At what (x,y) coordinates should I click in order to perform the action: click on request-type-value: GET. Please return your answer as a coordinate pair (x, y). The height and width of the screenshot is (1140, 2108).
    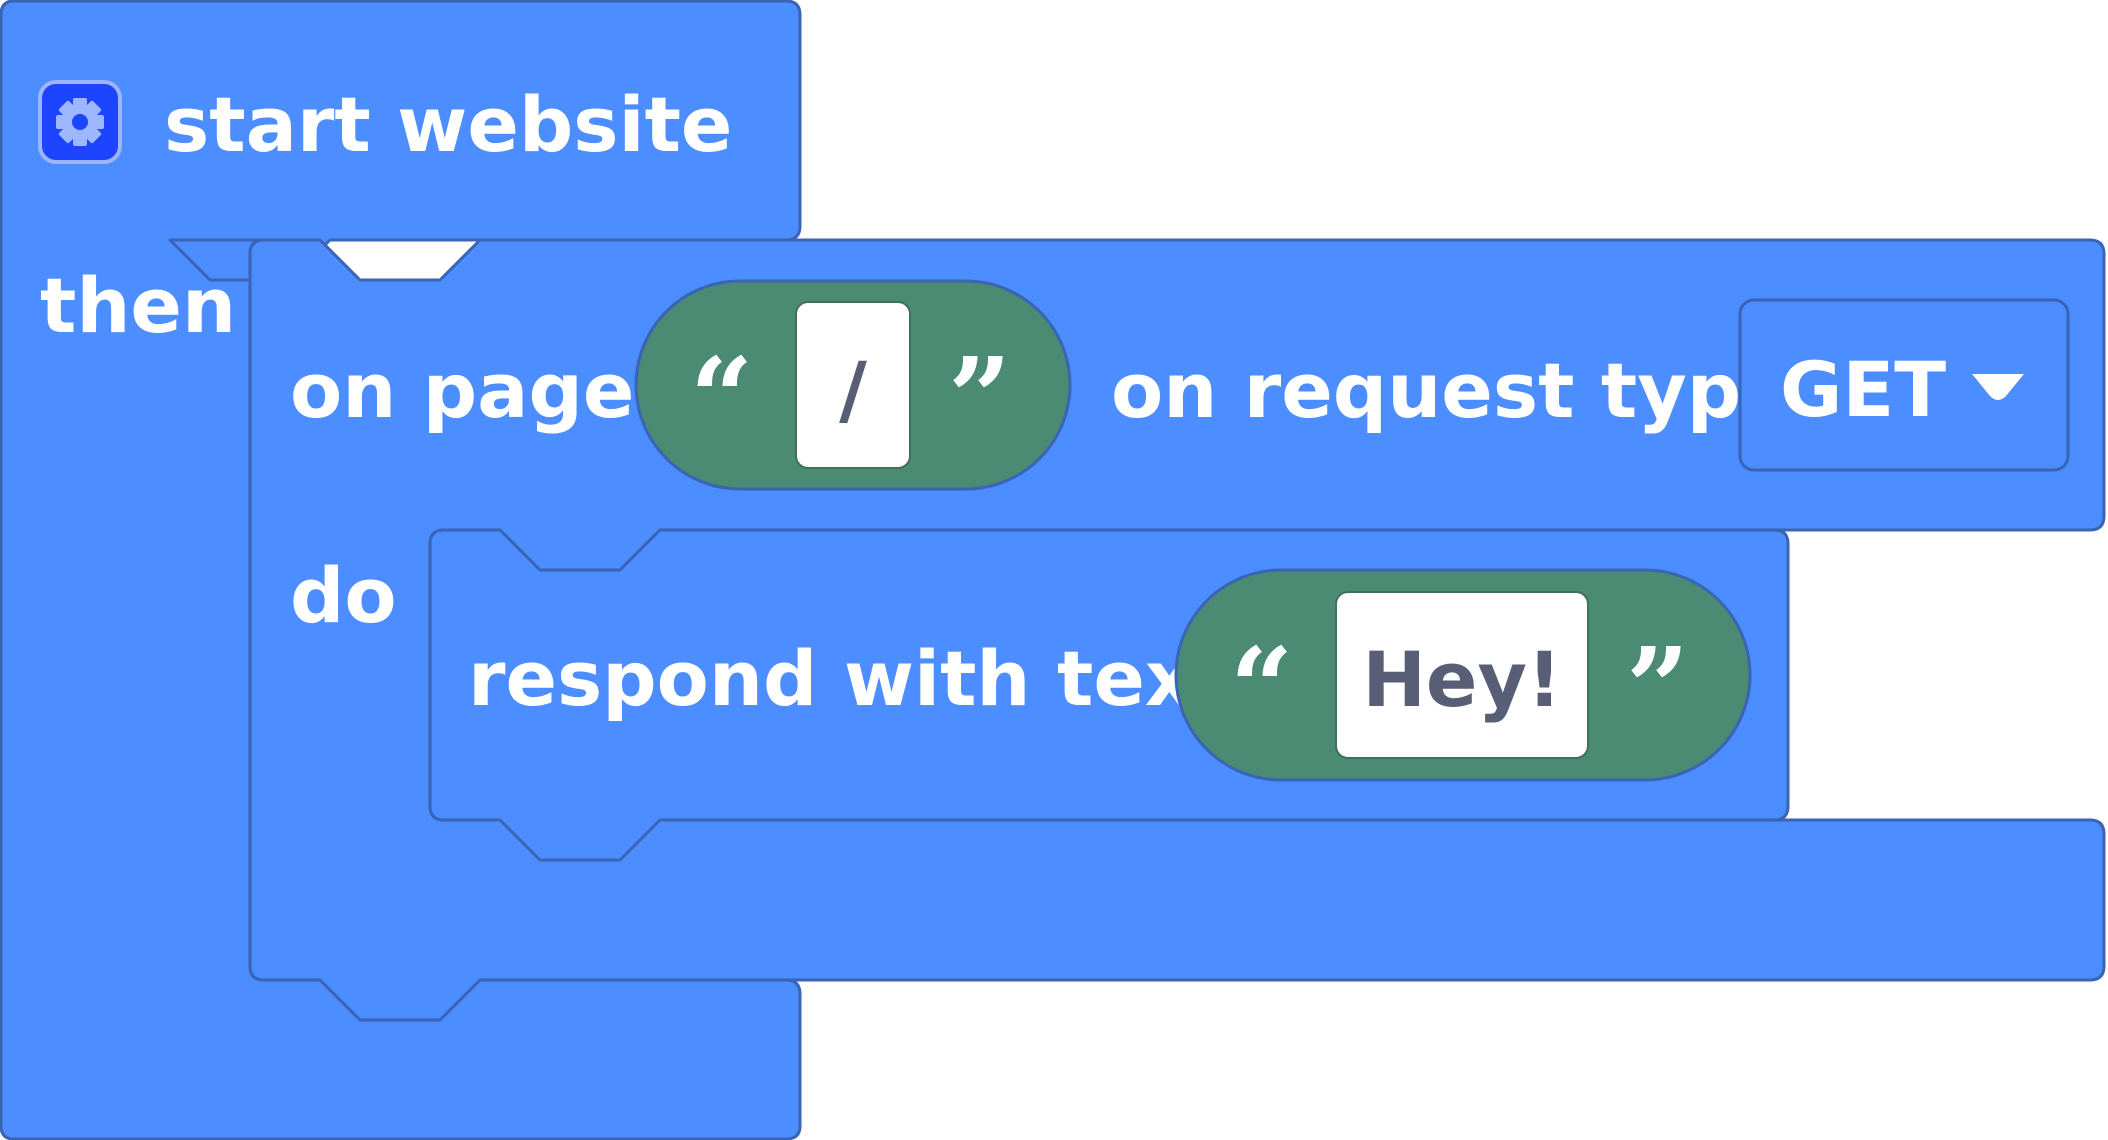
    Looking at the image, I should click on (1863, 389).